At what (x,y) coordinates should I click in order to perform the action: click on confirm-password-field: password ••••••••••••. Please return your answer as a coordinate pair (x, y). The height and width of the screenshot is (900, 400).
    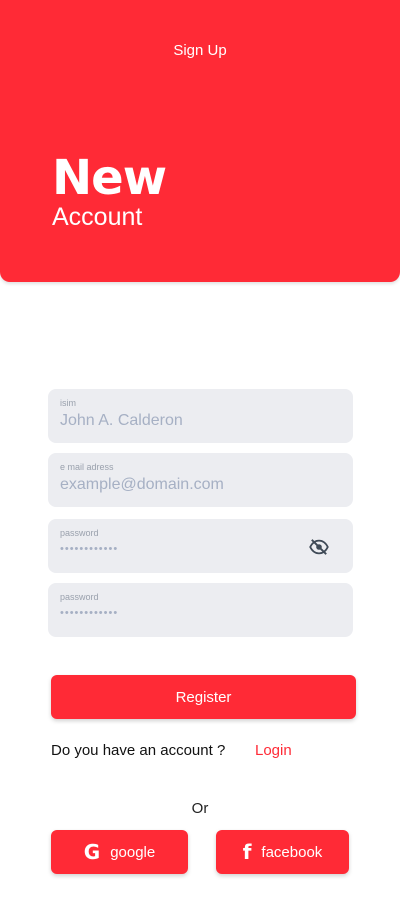
    Looking at the image, I should click on (200, 610).